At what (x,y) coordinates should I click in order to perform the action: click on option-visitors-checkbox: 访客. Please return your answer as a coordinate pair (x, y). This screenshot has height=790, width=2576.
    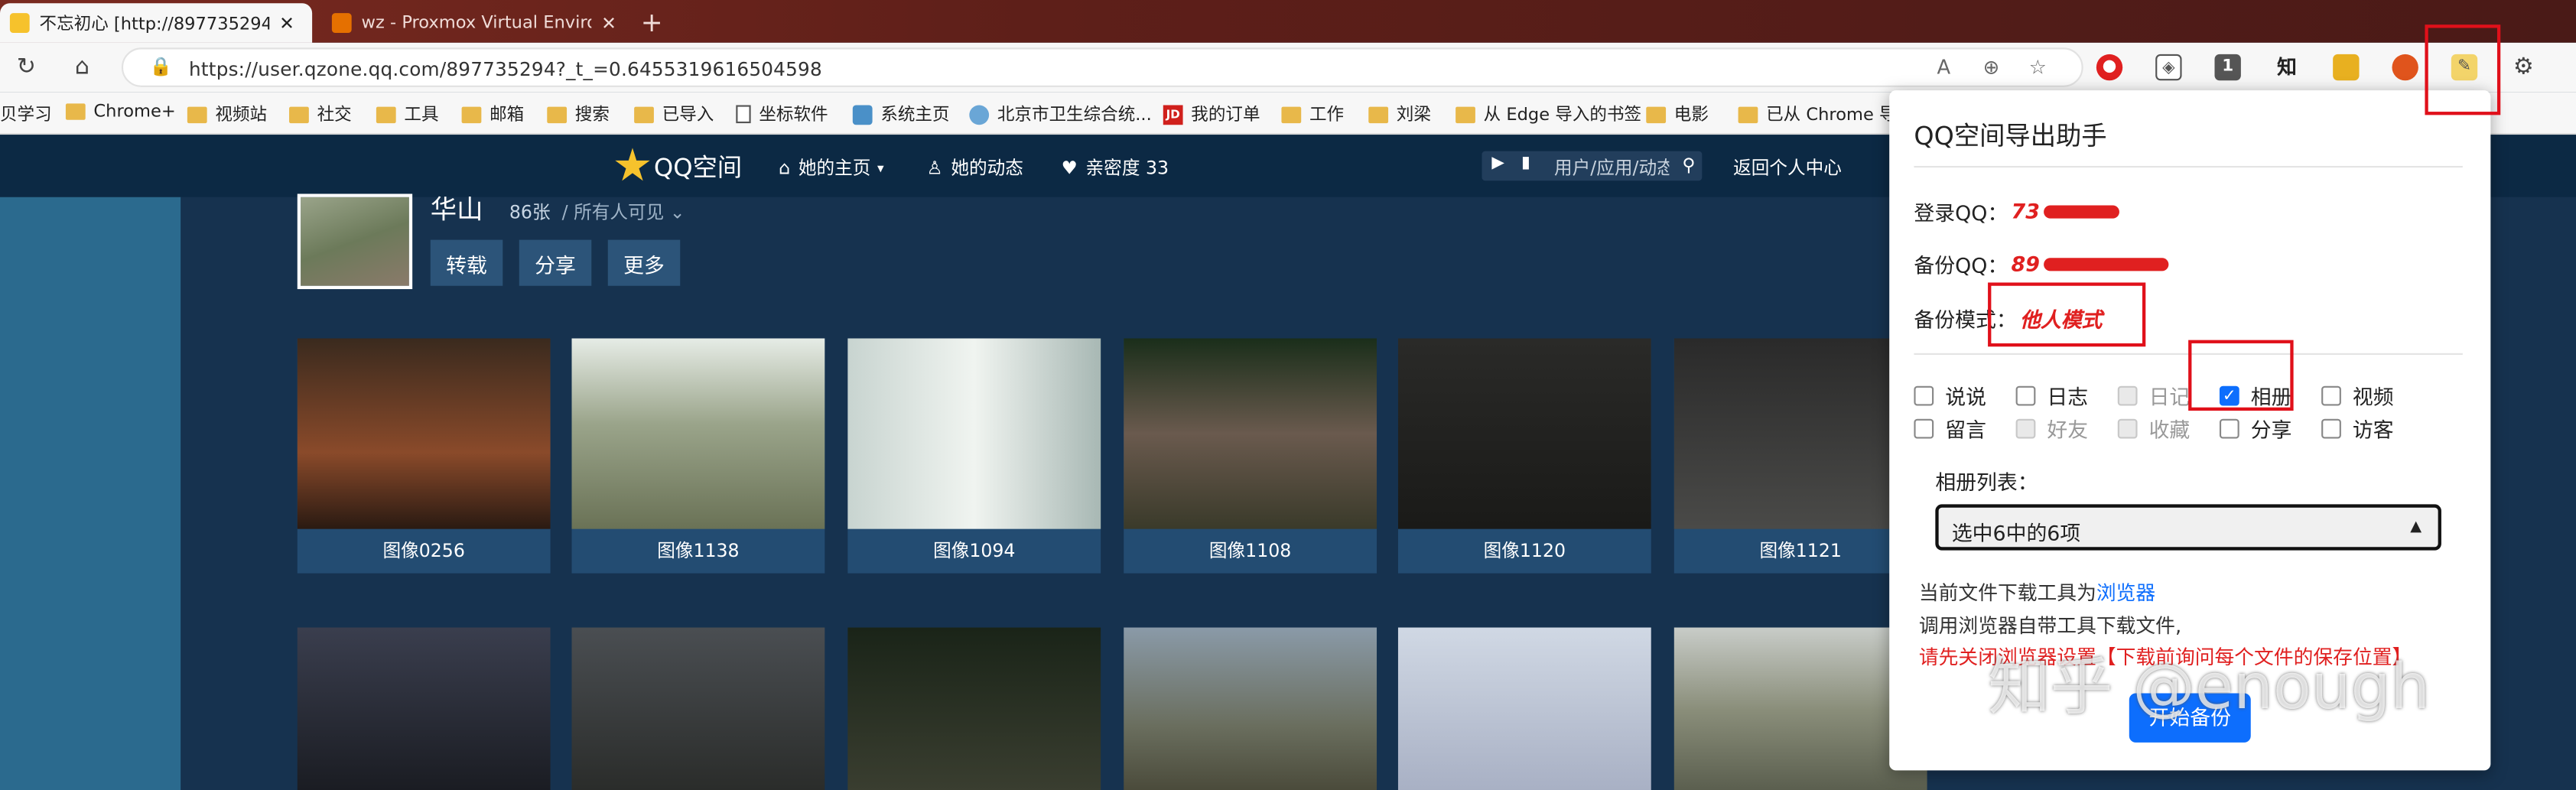
    Looking at the image, I should click on (2357, 428).